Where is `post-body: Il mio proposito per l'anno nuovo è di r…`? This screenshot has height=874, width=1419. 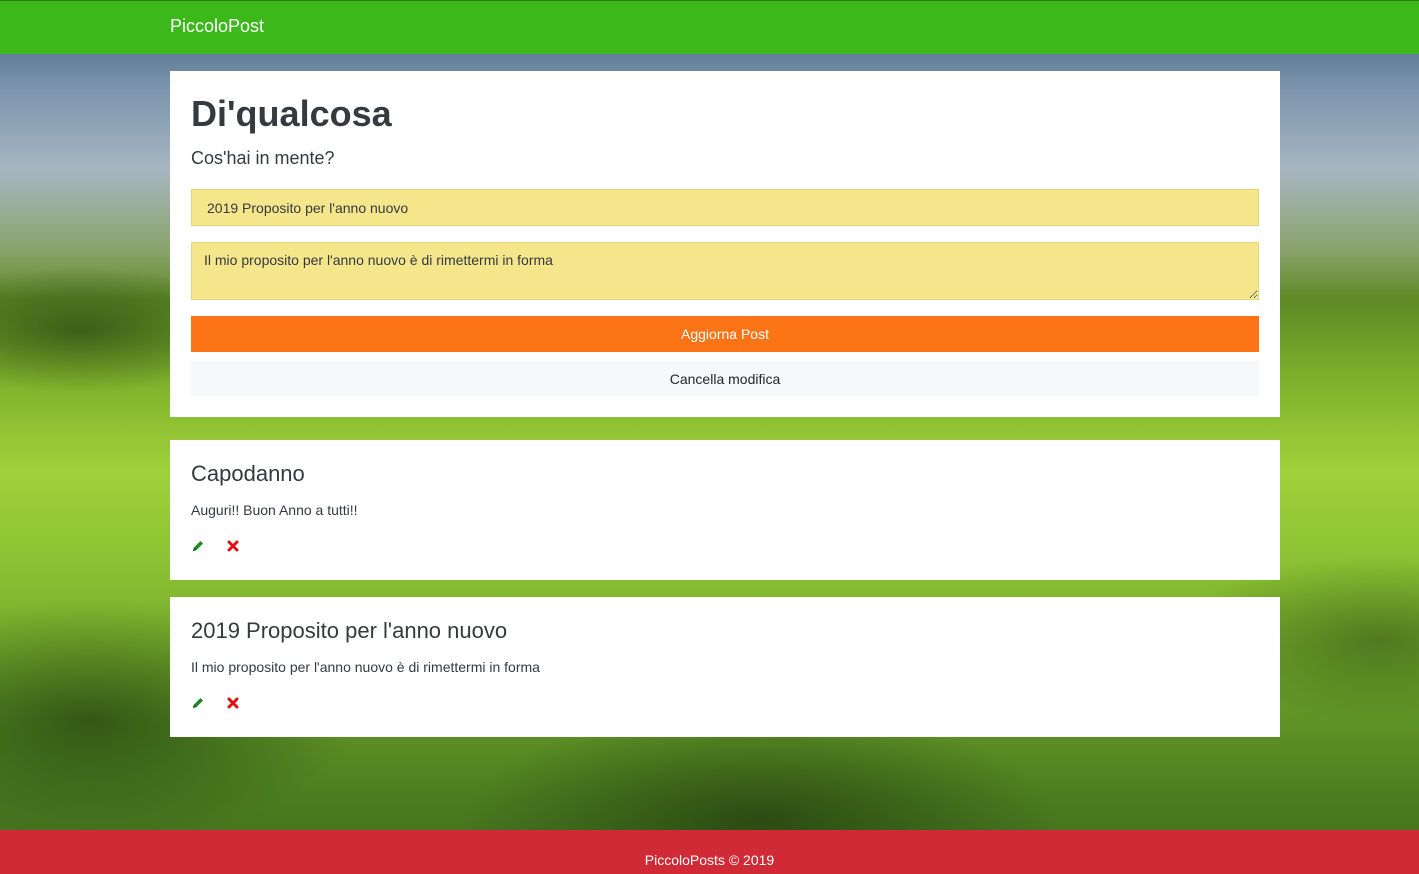 post-body: Il mio proposito per l'anno nuovo è di r… is located at coordinates (365, 667).